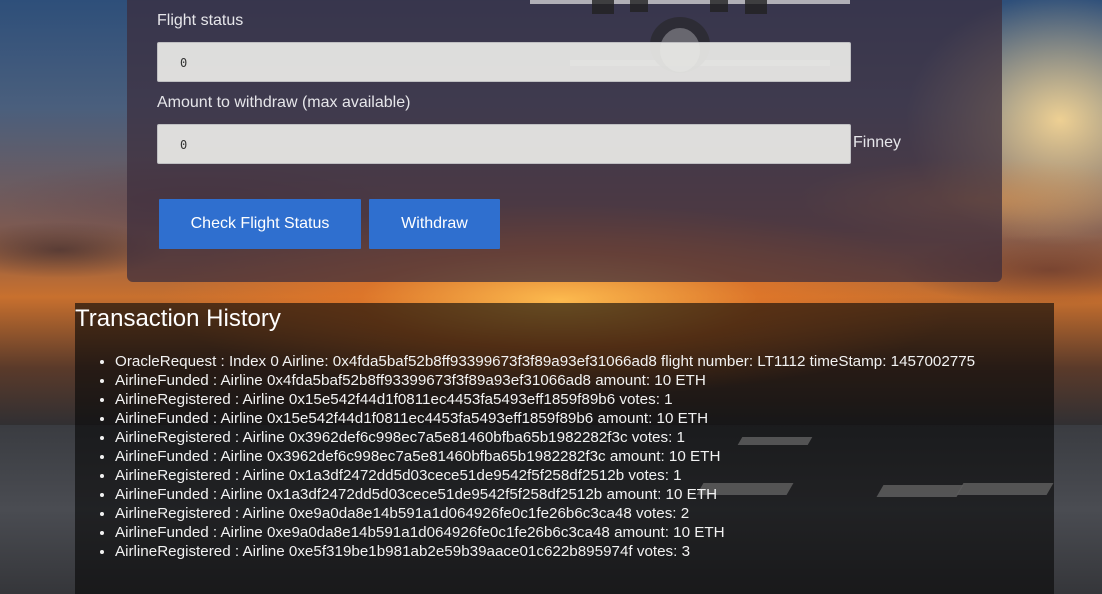 This screenshot has height=594, width=1102. Describe the element at coordinates (260, 224) in the screenshot. I see `check-flight-status-button: Check Flight Status` at that location.